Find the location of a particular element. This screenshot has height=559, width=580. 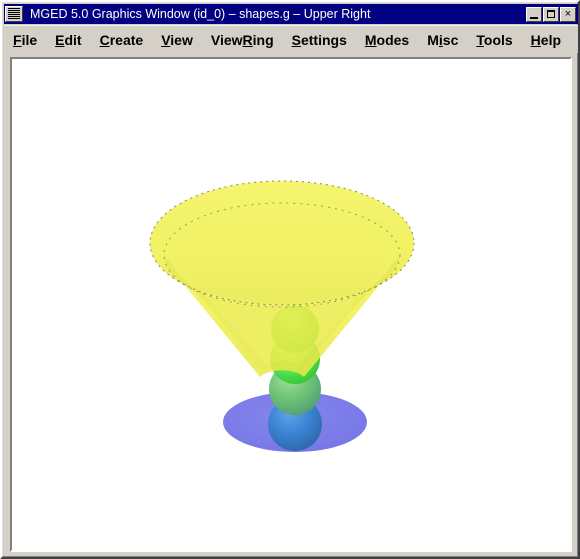

menu-mnemonic-tools: T is located at coordinates (480, 39).